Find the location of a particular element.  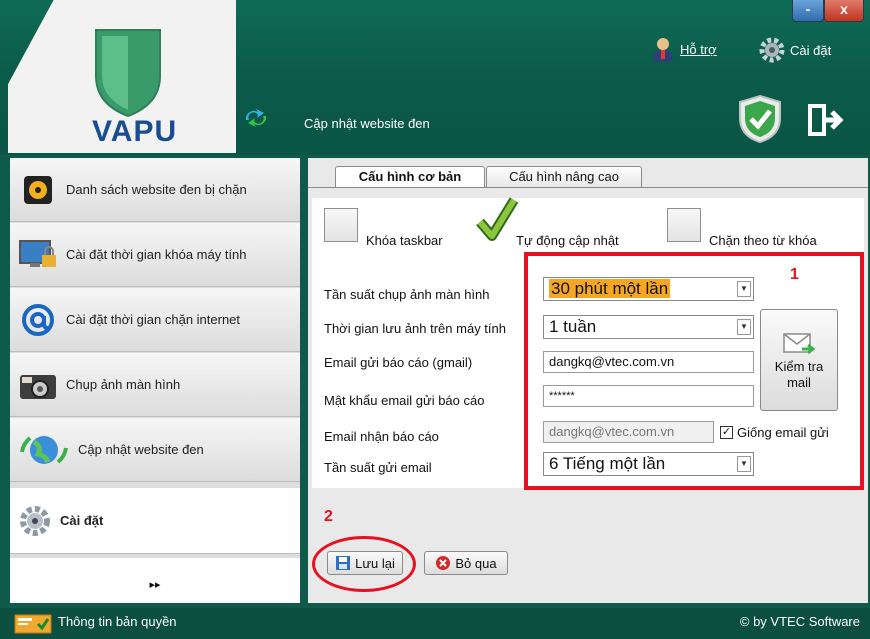

footer: Thông tin bản quyền © by VTEC Software is located at coordinates (435, 623).